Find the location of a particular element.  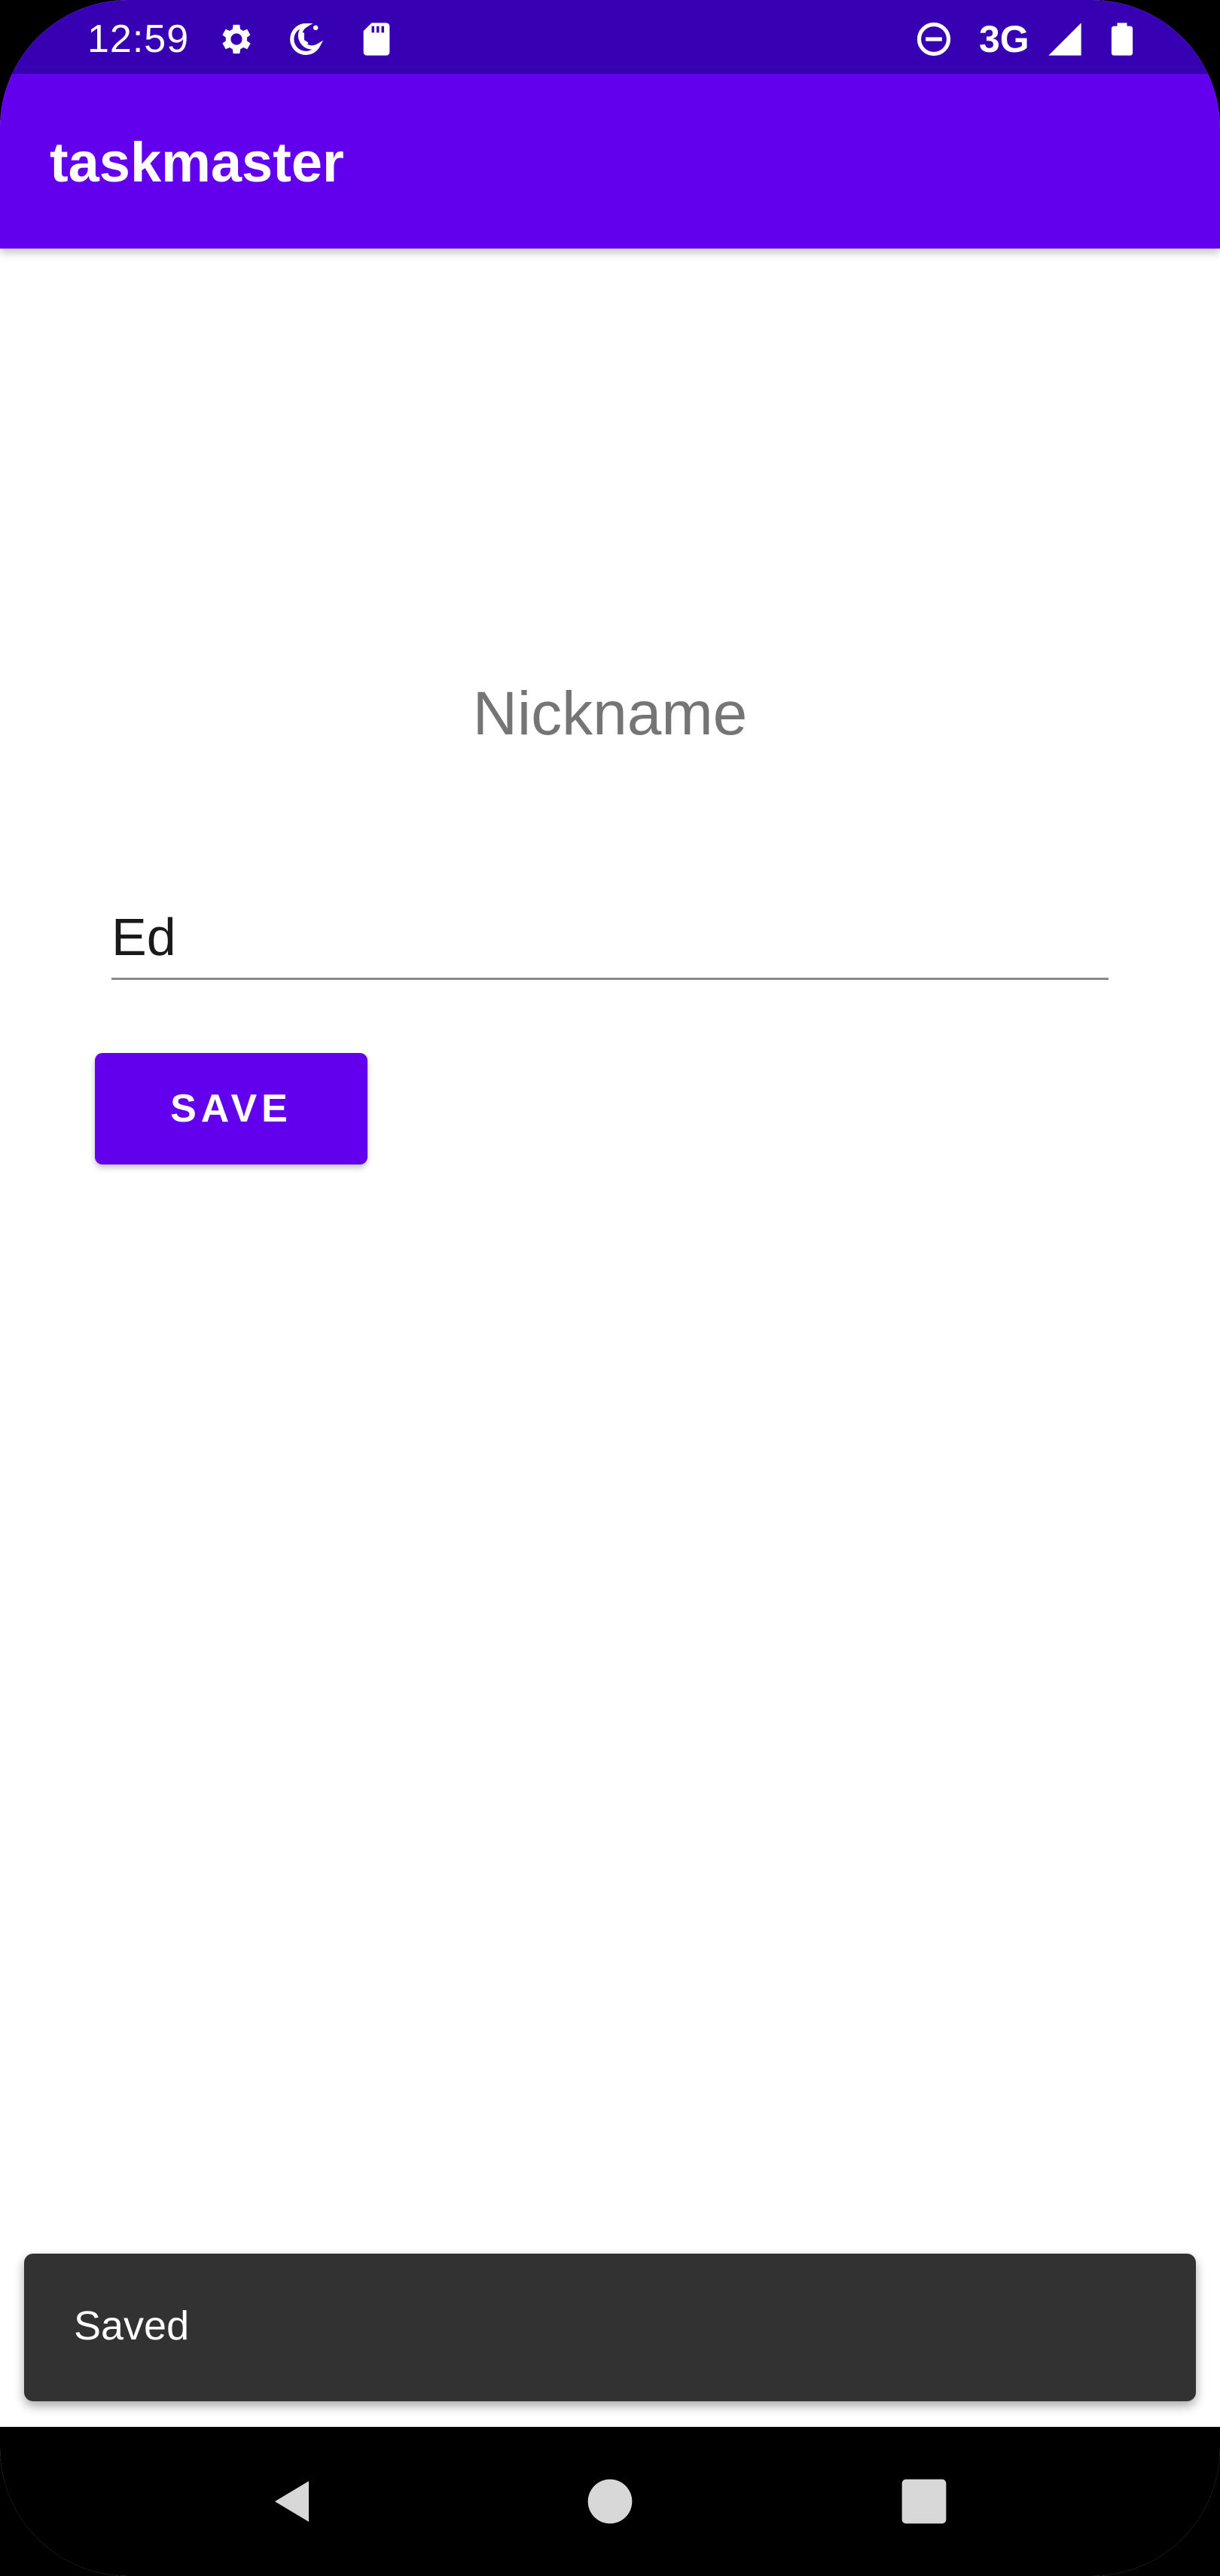

app-title: taskmaster is located at coordinates (197, 163).